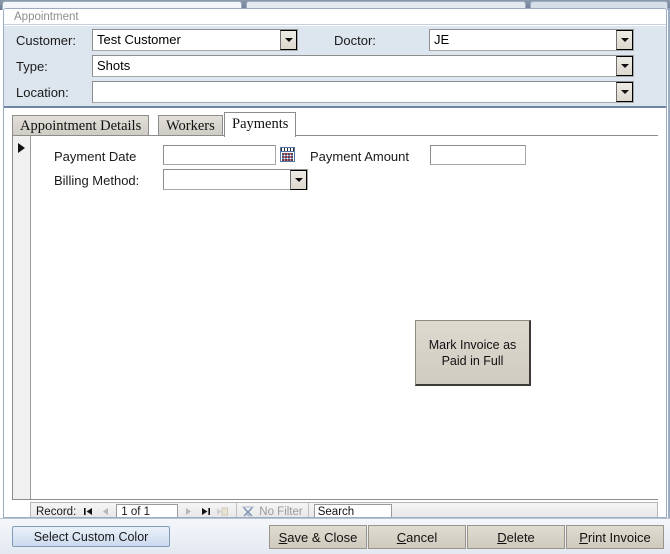 This screenshot has width=670, height=554. I want to click on doctor-combobox: JE, so click(531, 40).